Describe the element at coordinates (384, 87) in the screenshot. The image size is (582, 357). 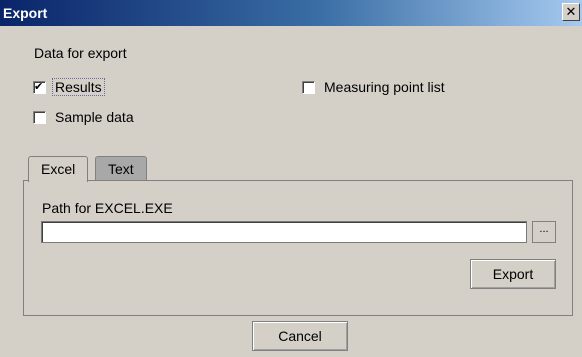
I see `measuring-point-list-label: Measuring point list` at that location.